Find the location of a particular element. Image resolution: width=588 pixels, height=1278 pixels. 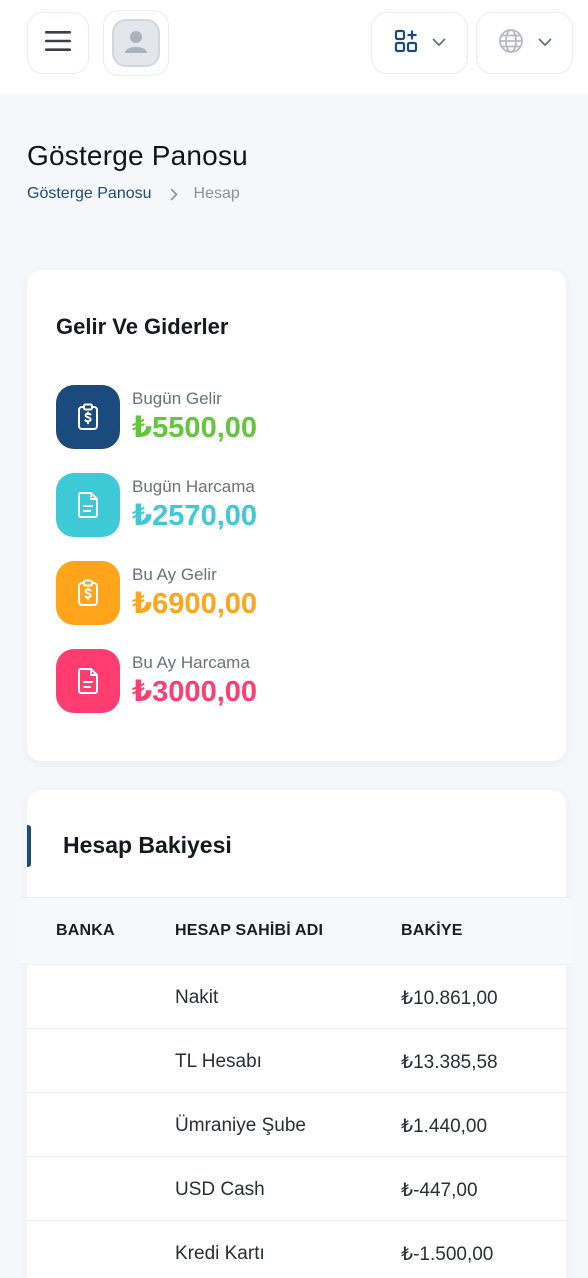

avatar is located at coordinates (136, 43).